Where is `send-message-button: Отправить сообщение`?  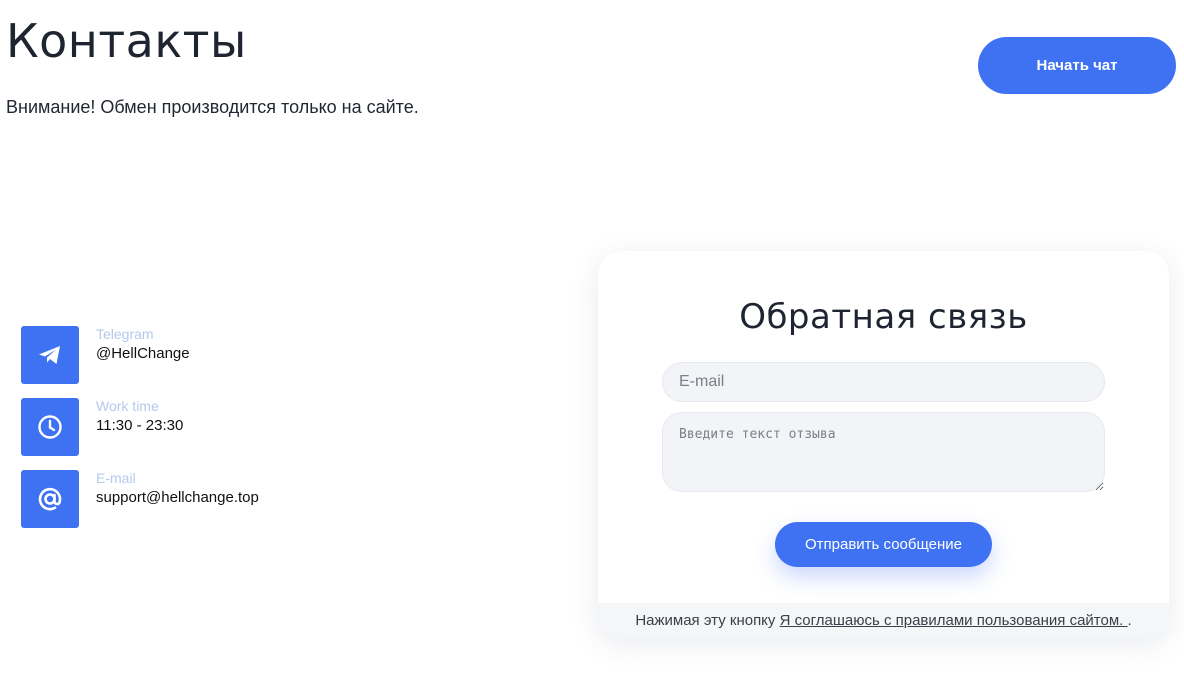 send-message-button: Отправить сообщение is located at coordinates (883, 544).